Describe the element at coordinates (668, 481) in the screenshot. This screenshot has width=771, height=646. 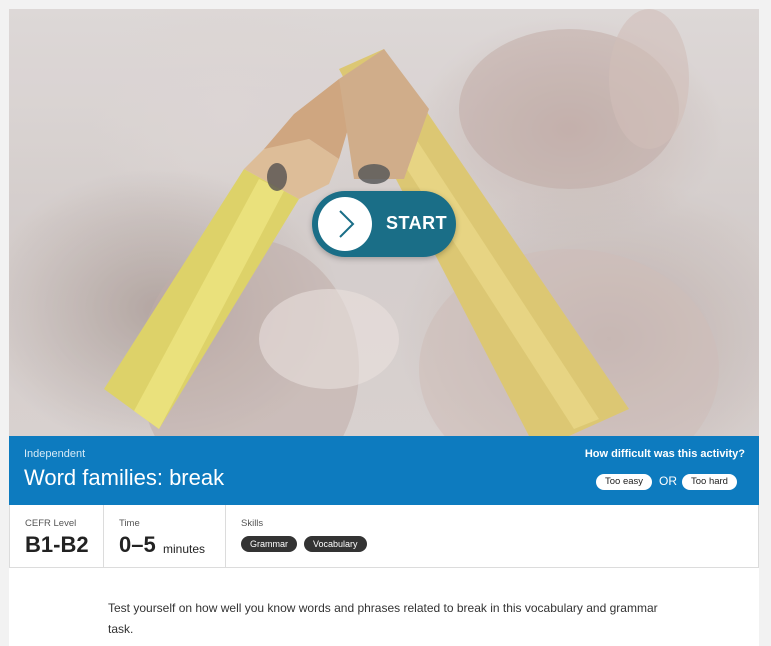
I see `or-label: OR` at that location.